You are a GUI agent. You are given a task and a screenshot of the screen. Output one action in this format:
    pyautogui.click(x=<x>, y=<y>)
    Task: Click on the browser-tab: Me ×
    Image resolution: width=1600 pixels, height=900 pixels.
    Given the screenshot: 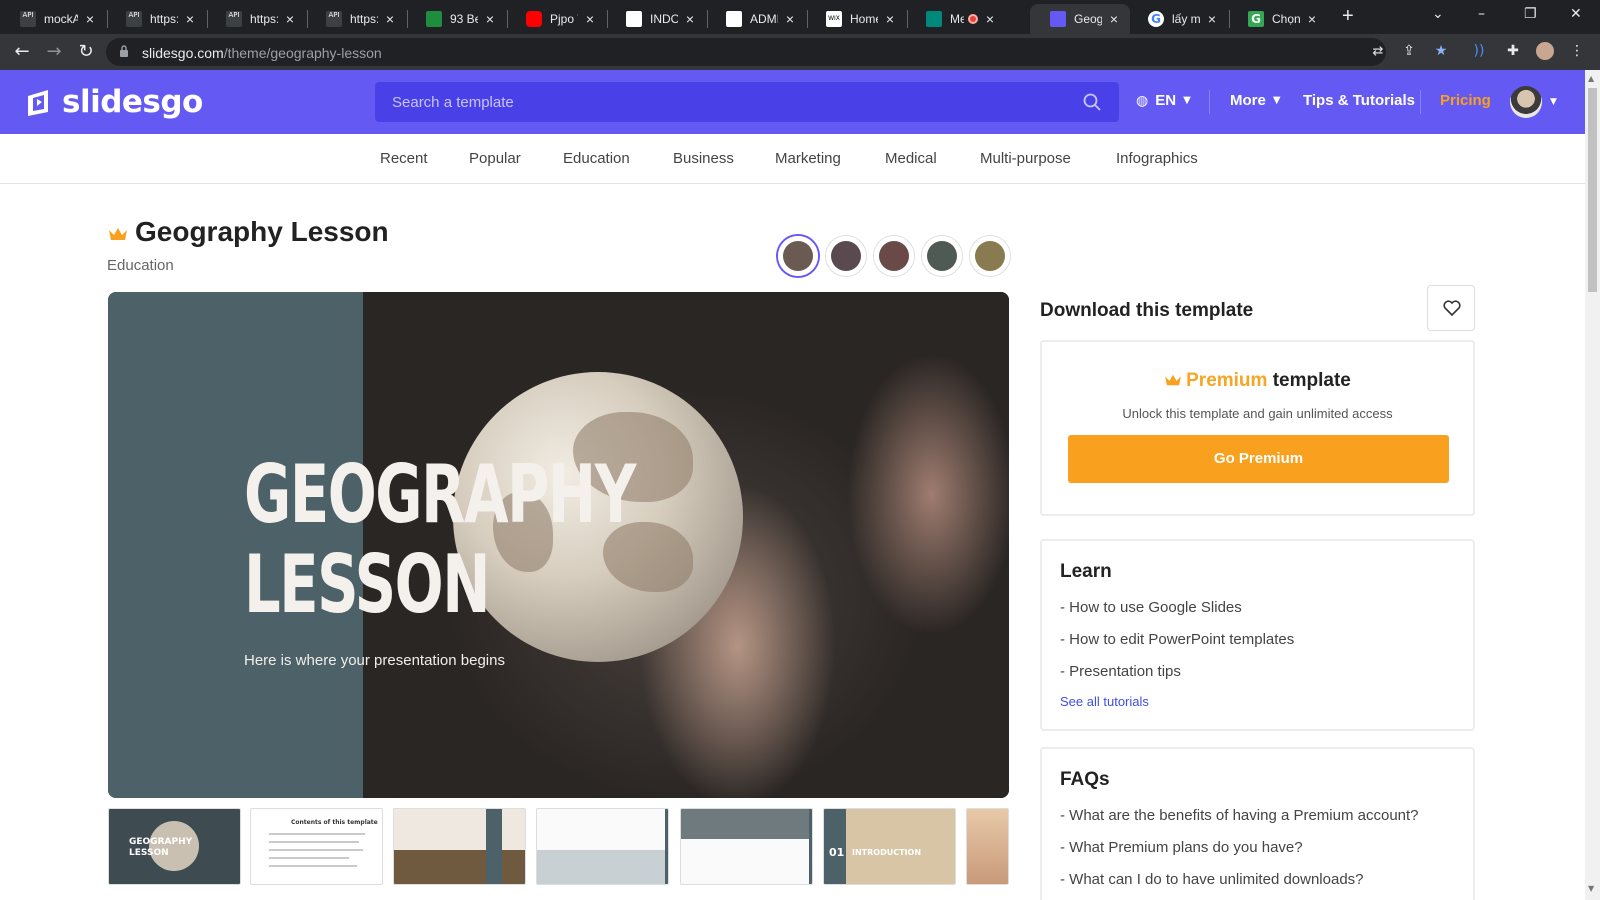 What is the action you would take?
    pyautogui.click(x=956, y=19)
    